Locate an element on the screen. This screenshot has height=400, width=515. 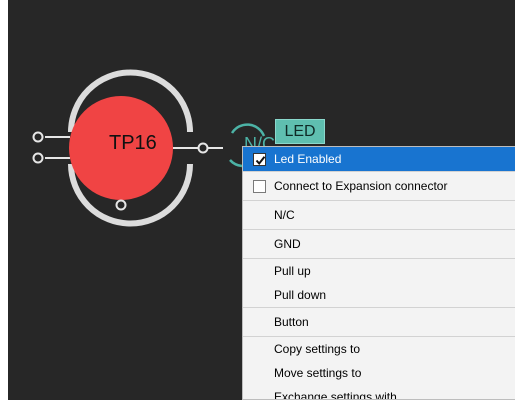
checkbox-checked-icon is located at coordinates (259, 159).